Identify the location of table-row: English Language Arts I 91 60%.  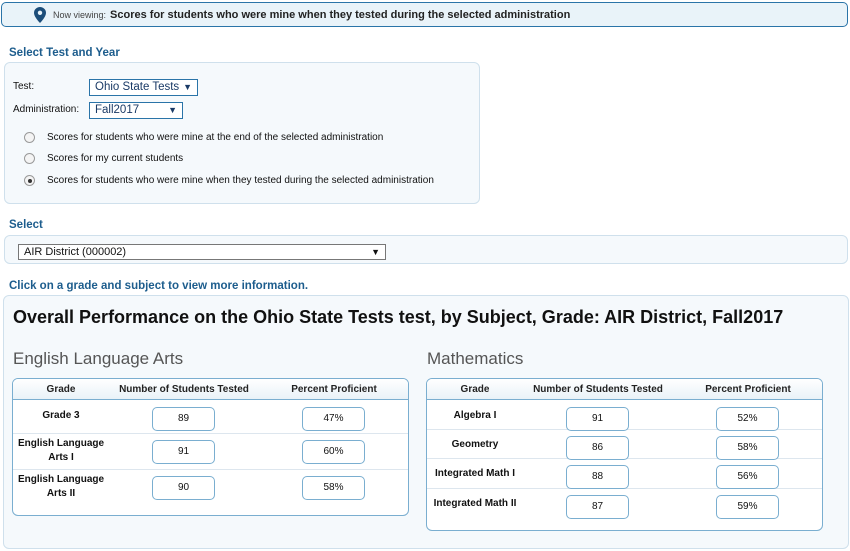
(210, 452).